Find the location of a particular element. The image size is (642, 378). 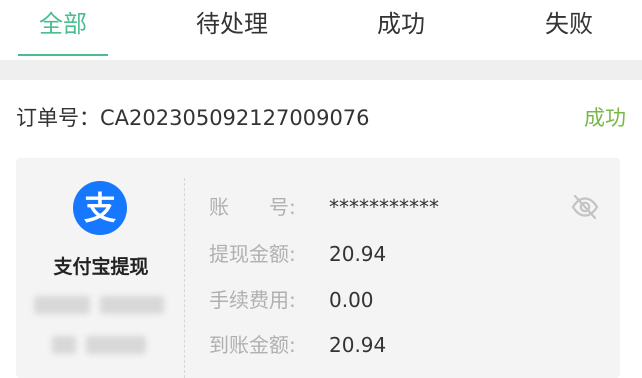

account-label: 账 号: is located at coordinates (252, 207).